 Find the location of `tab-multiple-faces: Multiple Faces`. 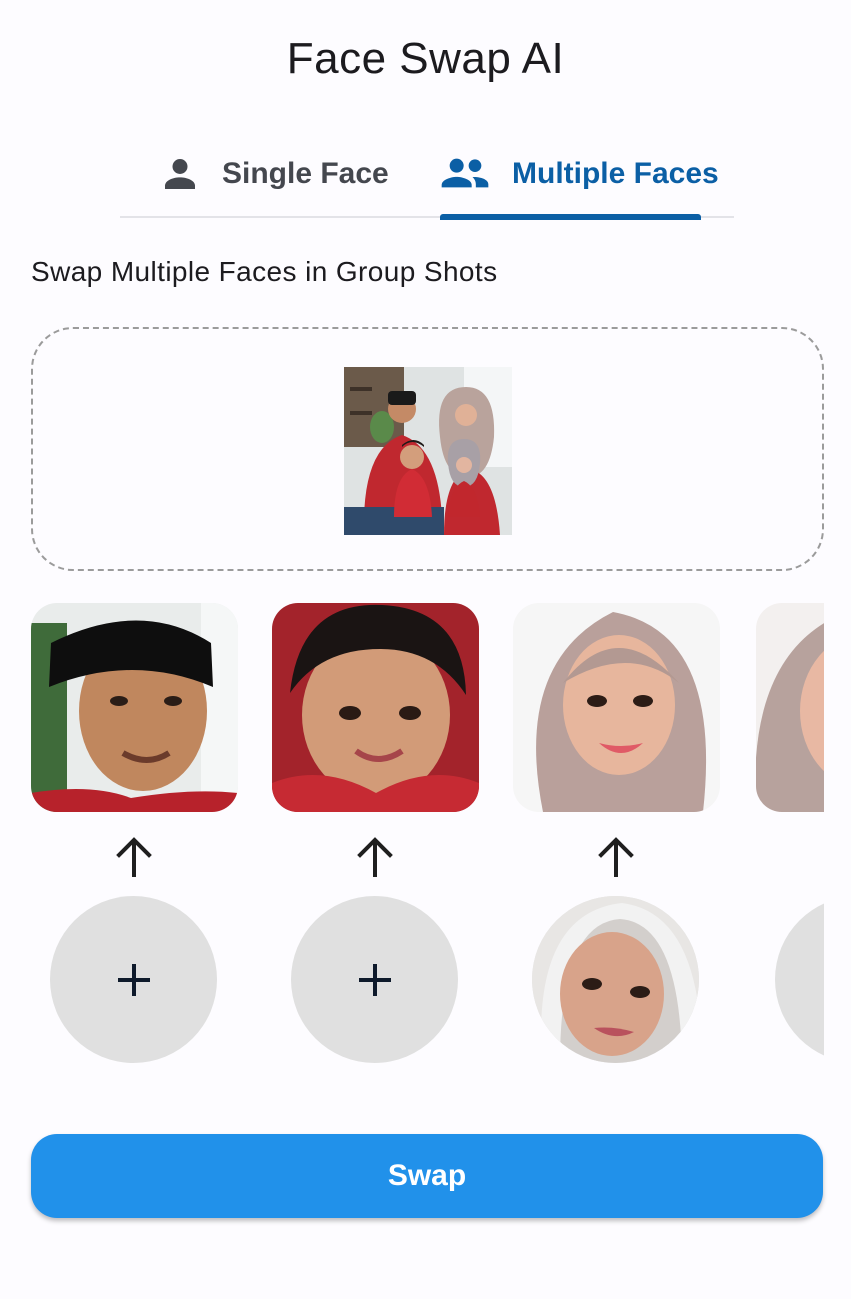

tab-multiple-faces: Multiple Faces is located at coordinates (579, 174).